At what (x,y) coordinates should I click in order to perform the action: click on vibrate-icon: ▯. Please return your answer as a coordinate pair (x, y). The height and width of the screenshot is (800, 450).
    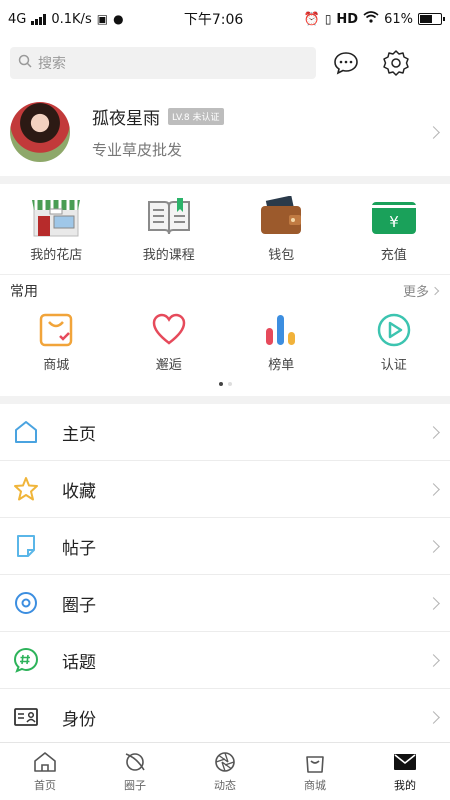
    Looking at the image, I should click on (328, 19).